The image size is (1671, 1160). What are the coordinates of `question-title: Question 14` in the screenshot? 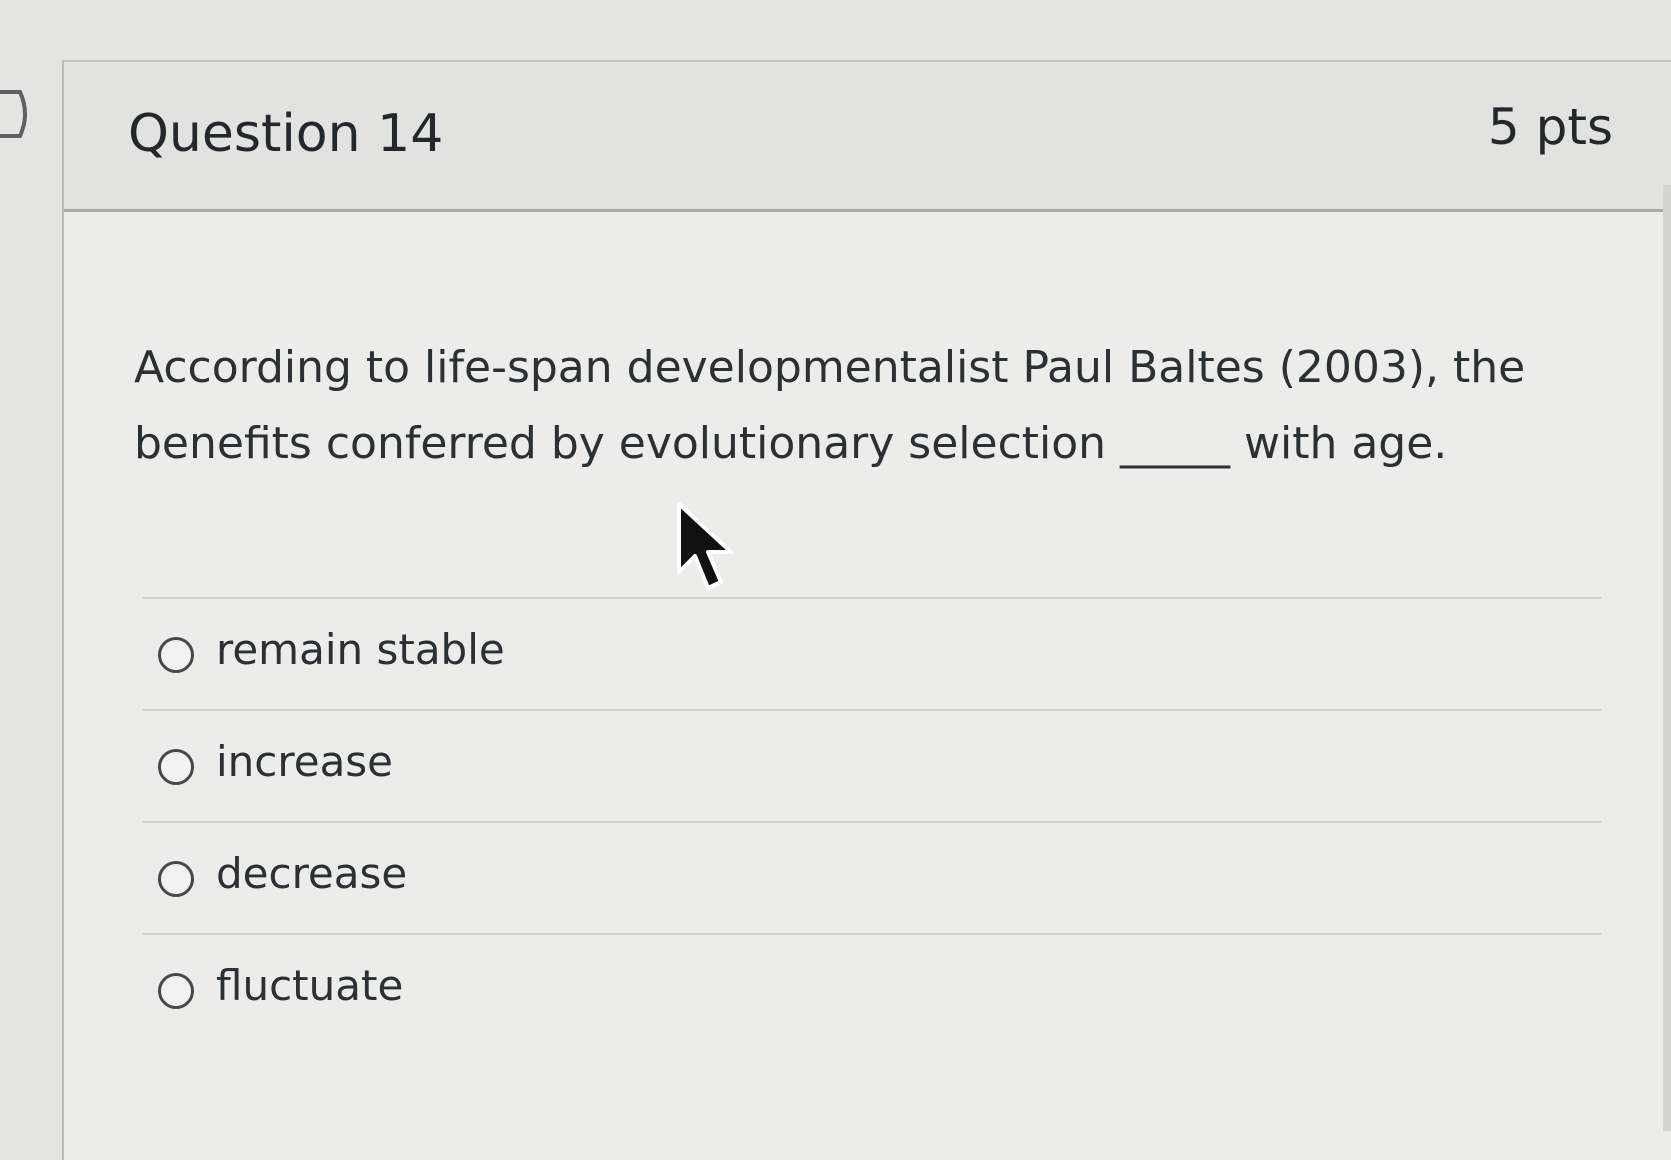 It's located at (286, 134).